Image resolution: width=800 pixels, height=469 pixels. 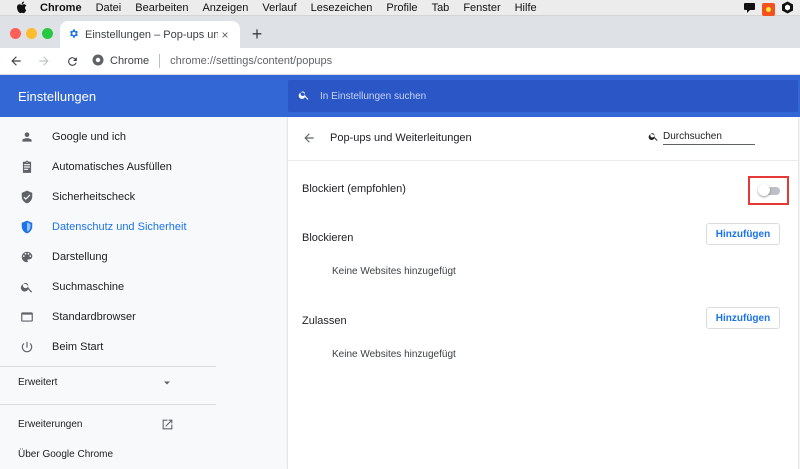 What do you see at coordinates (543, 139) in the screenshot?
I see `card-header: Pop-ups und Weiterleitungen` at bounding box center [543, 139].